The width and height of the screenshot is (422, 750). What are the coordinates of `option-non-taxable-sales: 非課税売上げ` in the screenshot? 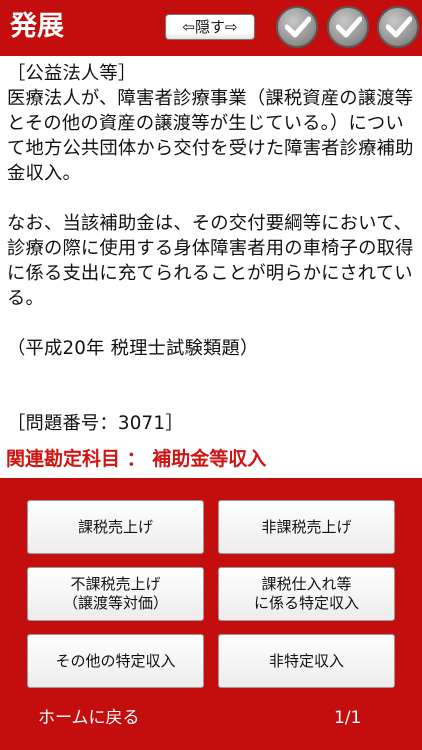 It's located at (306, 527).